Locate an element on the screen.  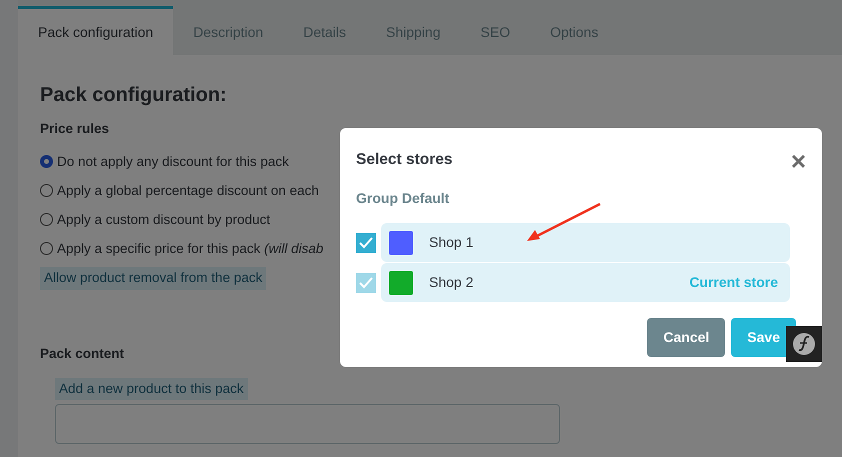
radio-label: Apply a custom discount by product is located at coordinates (163, 219).